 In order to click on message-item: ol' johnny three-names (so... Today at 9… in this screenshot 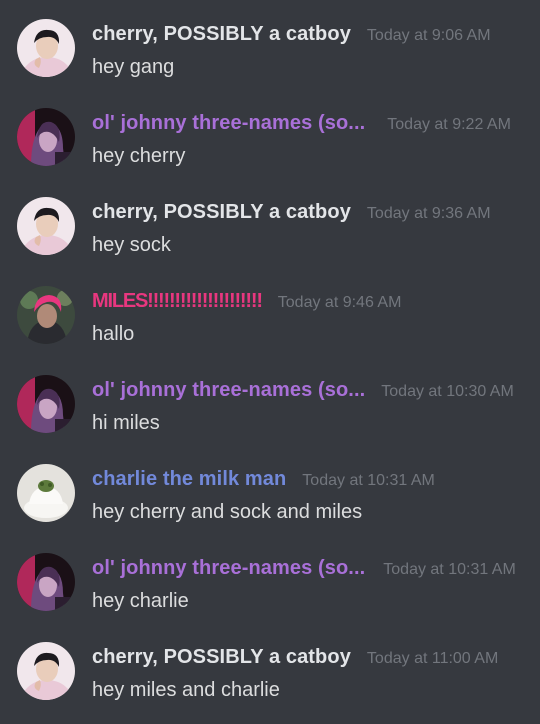, I will do `click(270, 148)`.